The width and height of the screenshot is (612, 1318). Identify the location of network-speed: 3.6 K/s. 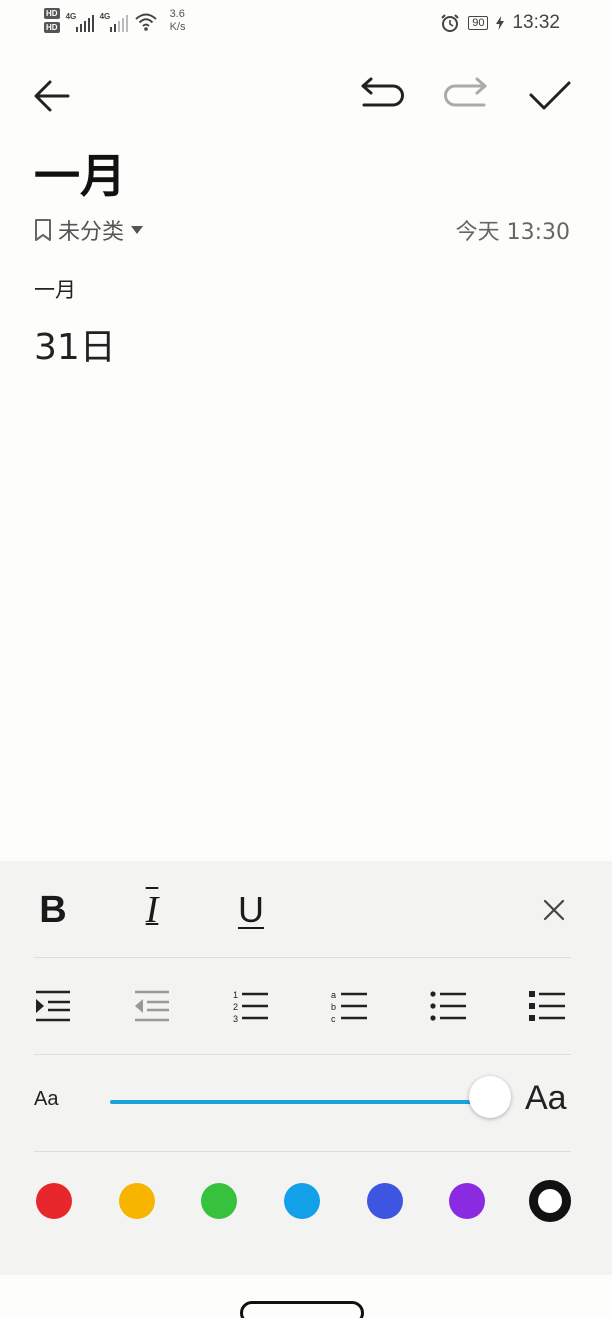
(177, 20).